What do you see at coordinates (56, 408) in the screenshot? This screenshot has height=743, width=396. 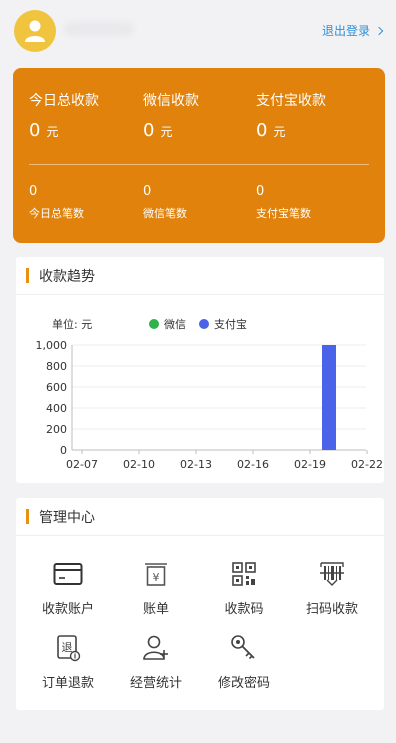 I see `y-tick-label: 400` at bounding box center [56, 408].